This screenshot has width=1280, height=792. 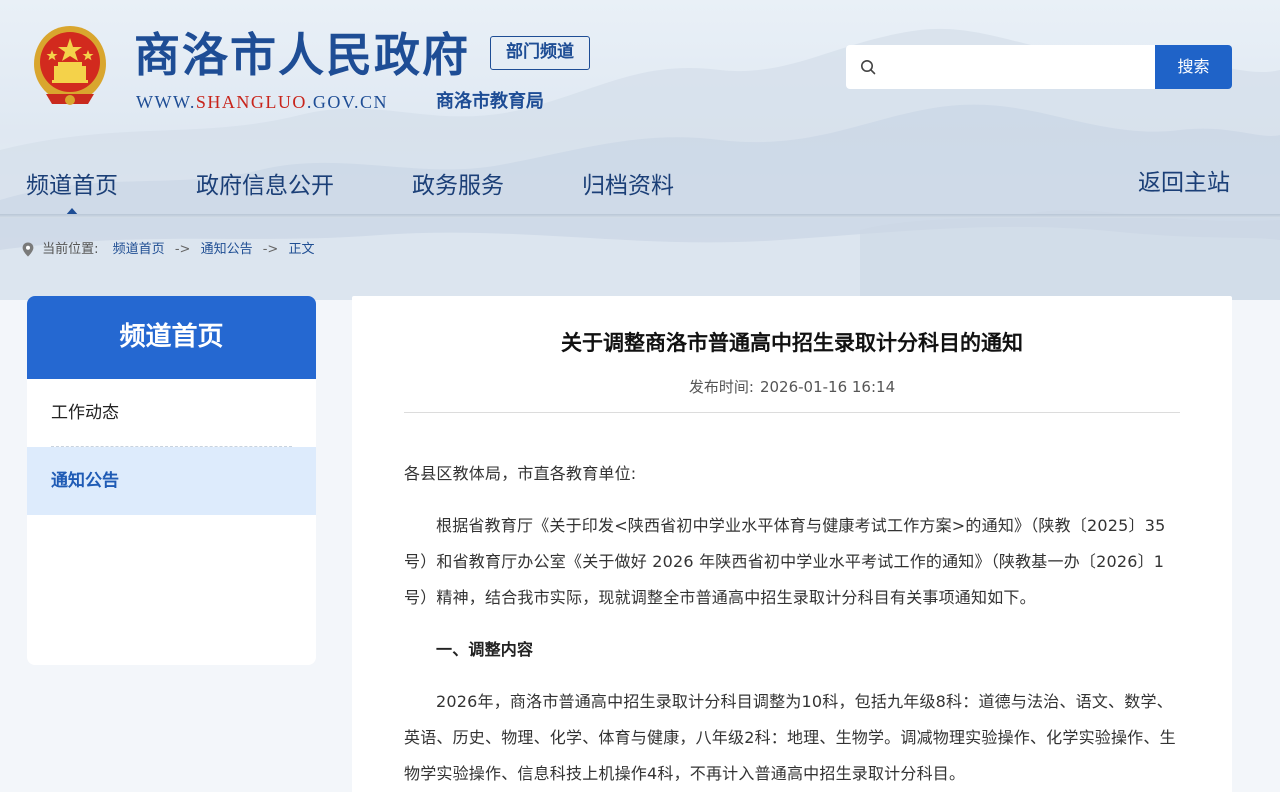 I want to click on breadcrumb-current: 正文, so click(x=301, y=250).